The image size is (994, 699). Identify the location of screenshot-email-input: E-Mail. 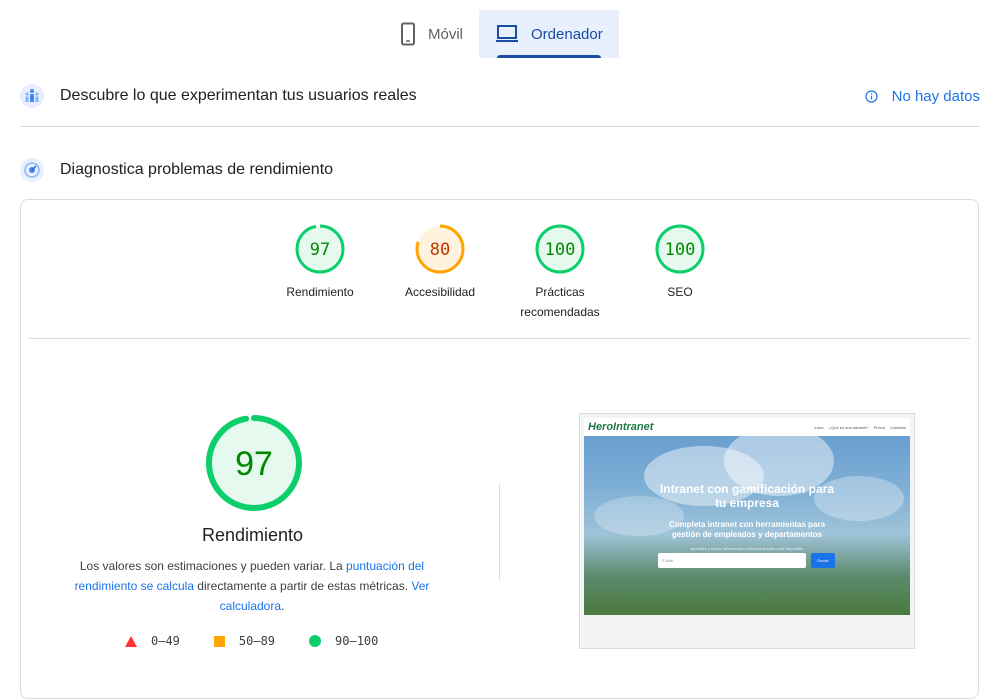
(732, 560).